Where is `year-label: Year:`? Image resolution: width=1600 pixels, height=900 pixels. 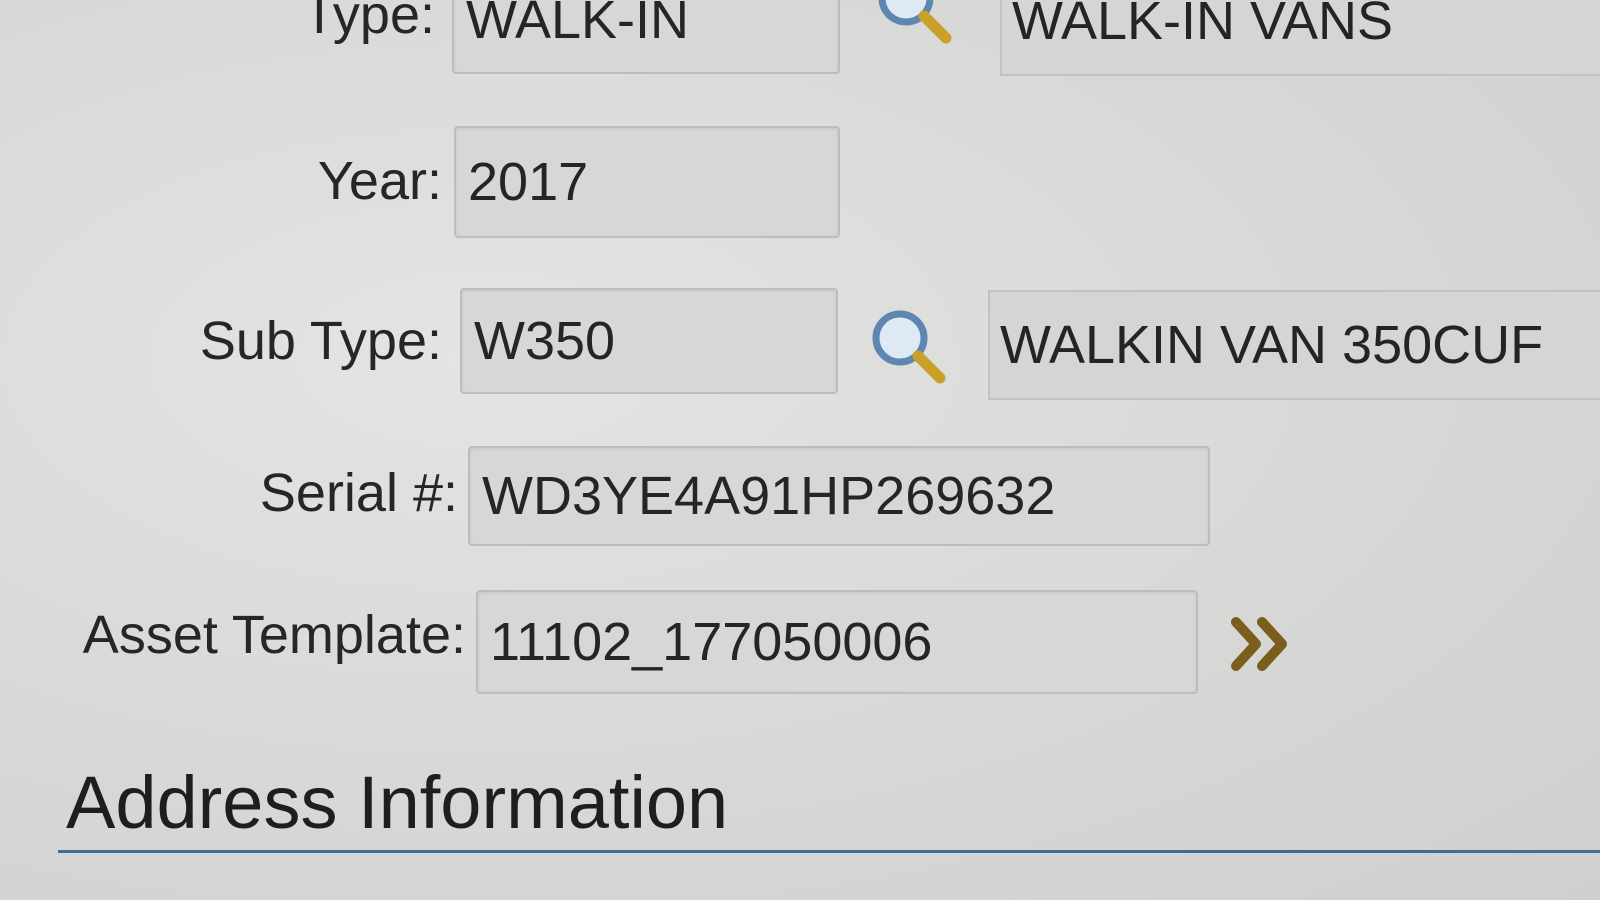
year-label: Year: is located at coordinates (379, 181).